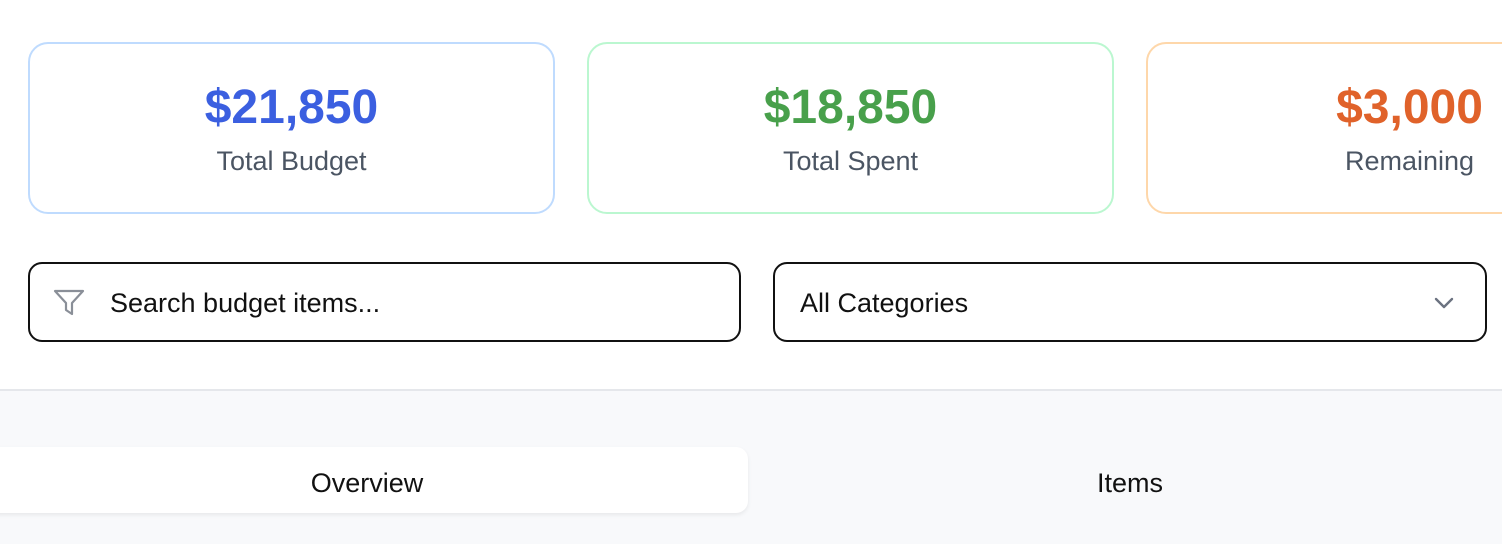 This screenshot has width=1502, height=544. What do you see at coordinates (291, 161) in the screenshot?
I see `total-budget-label: Total Budget` at bounding box center [291, 161].